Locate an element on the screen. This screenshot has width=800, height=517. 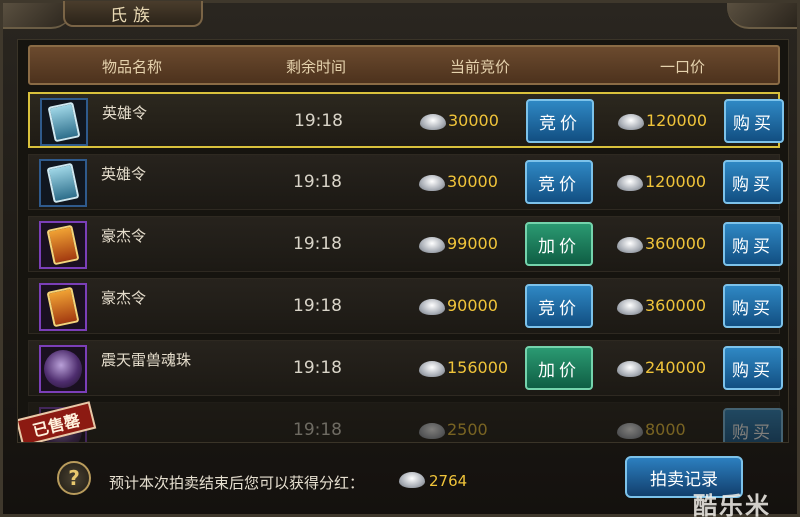
table-header: 物品名称 剩余时间 当前竞价 一口价 is located at coordinates (404, 65).